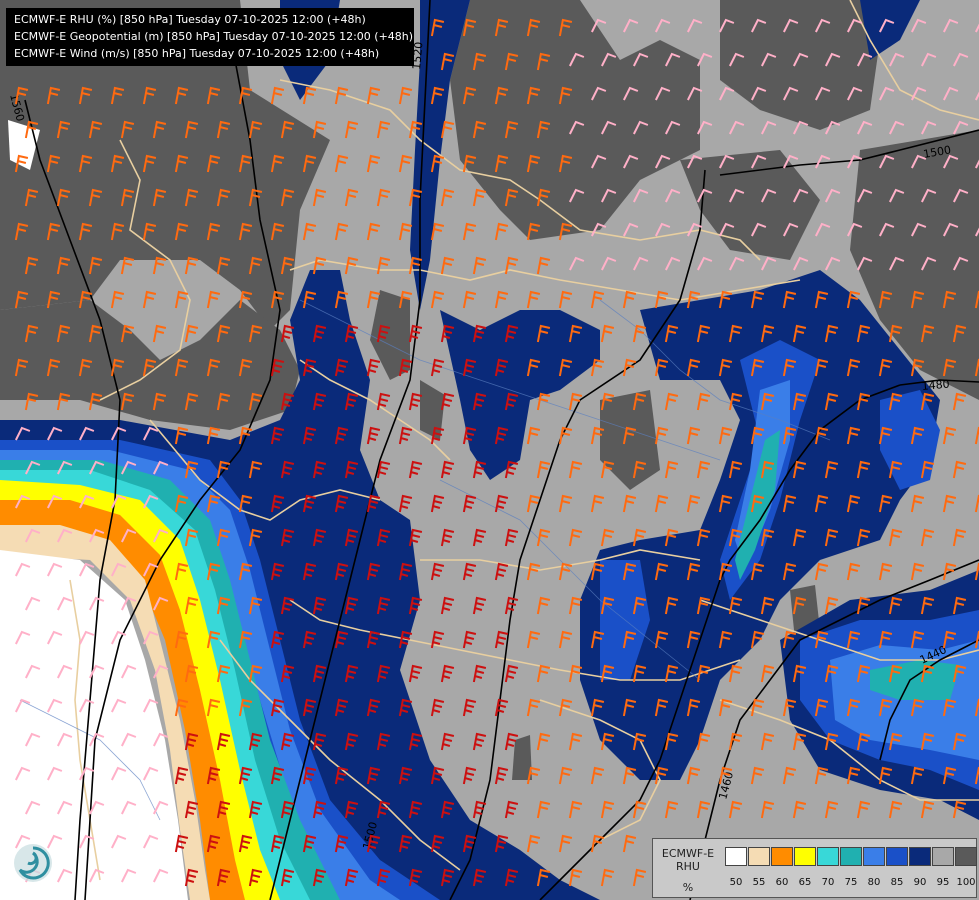 The width and height of the screenshot is (979, 900). What do you see at coordinates (828, 882) in the screenshot?
I see `legend-tick-label: 70` at bounding box center [828, 882].